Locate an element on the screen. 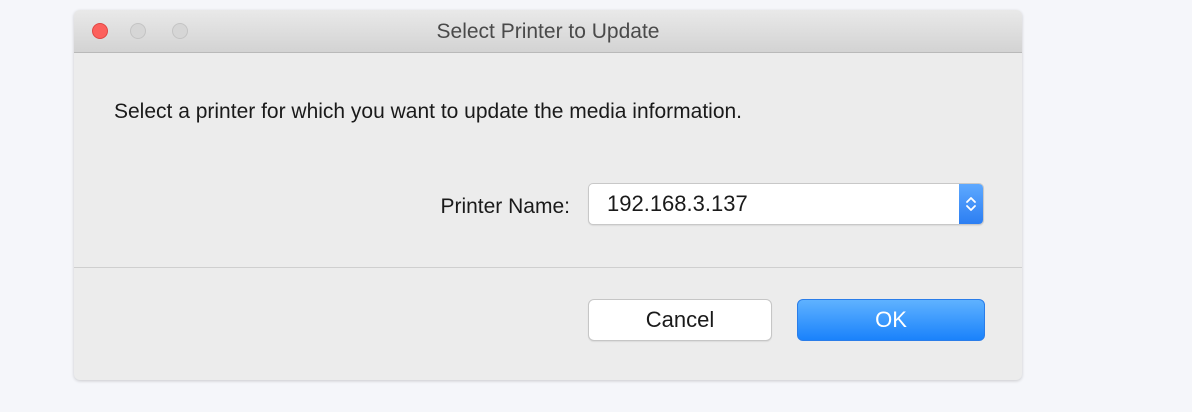  divider is located at coordinates (548, 267).